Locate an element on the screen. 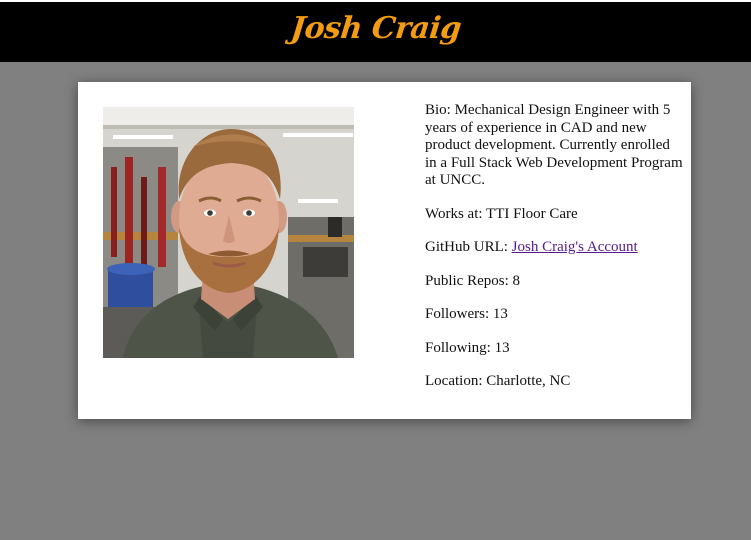  repos-row: Public Repos: 8 is located at coordinates (554, 282).